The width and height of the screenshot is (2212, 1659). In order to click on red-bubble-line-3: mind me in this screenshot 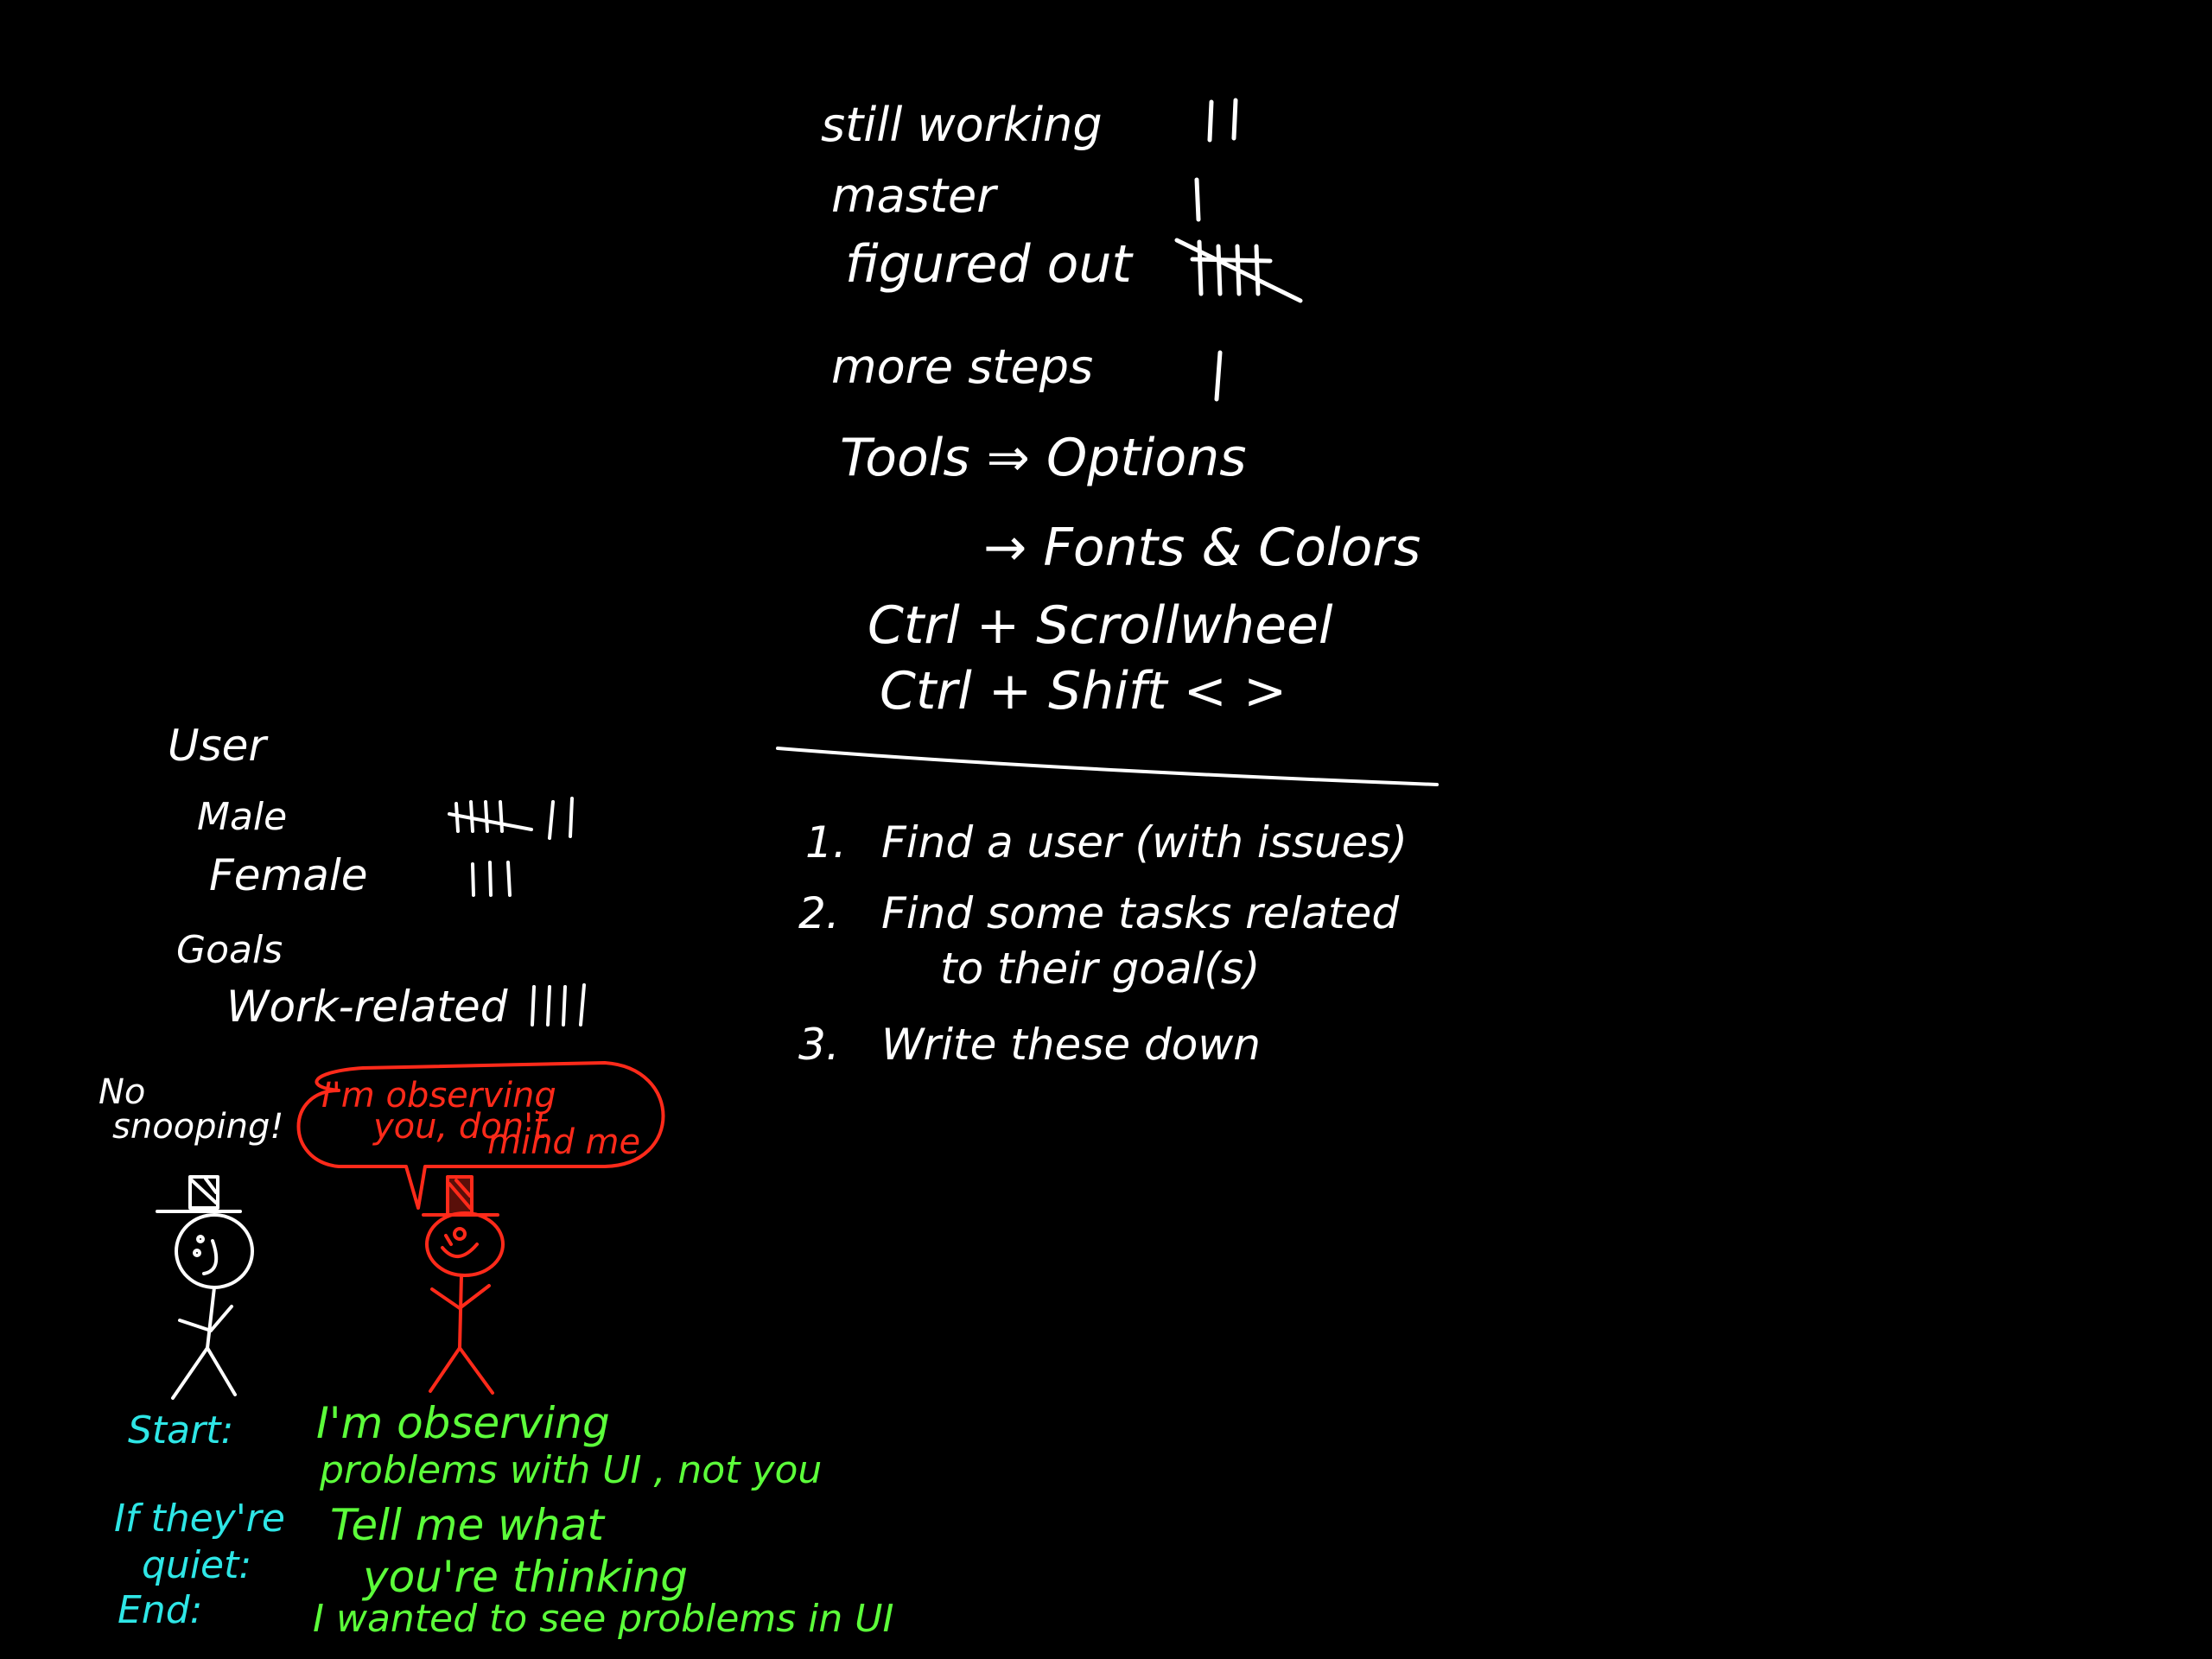, I will do `click(564, 1142)`.